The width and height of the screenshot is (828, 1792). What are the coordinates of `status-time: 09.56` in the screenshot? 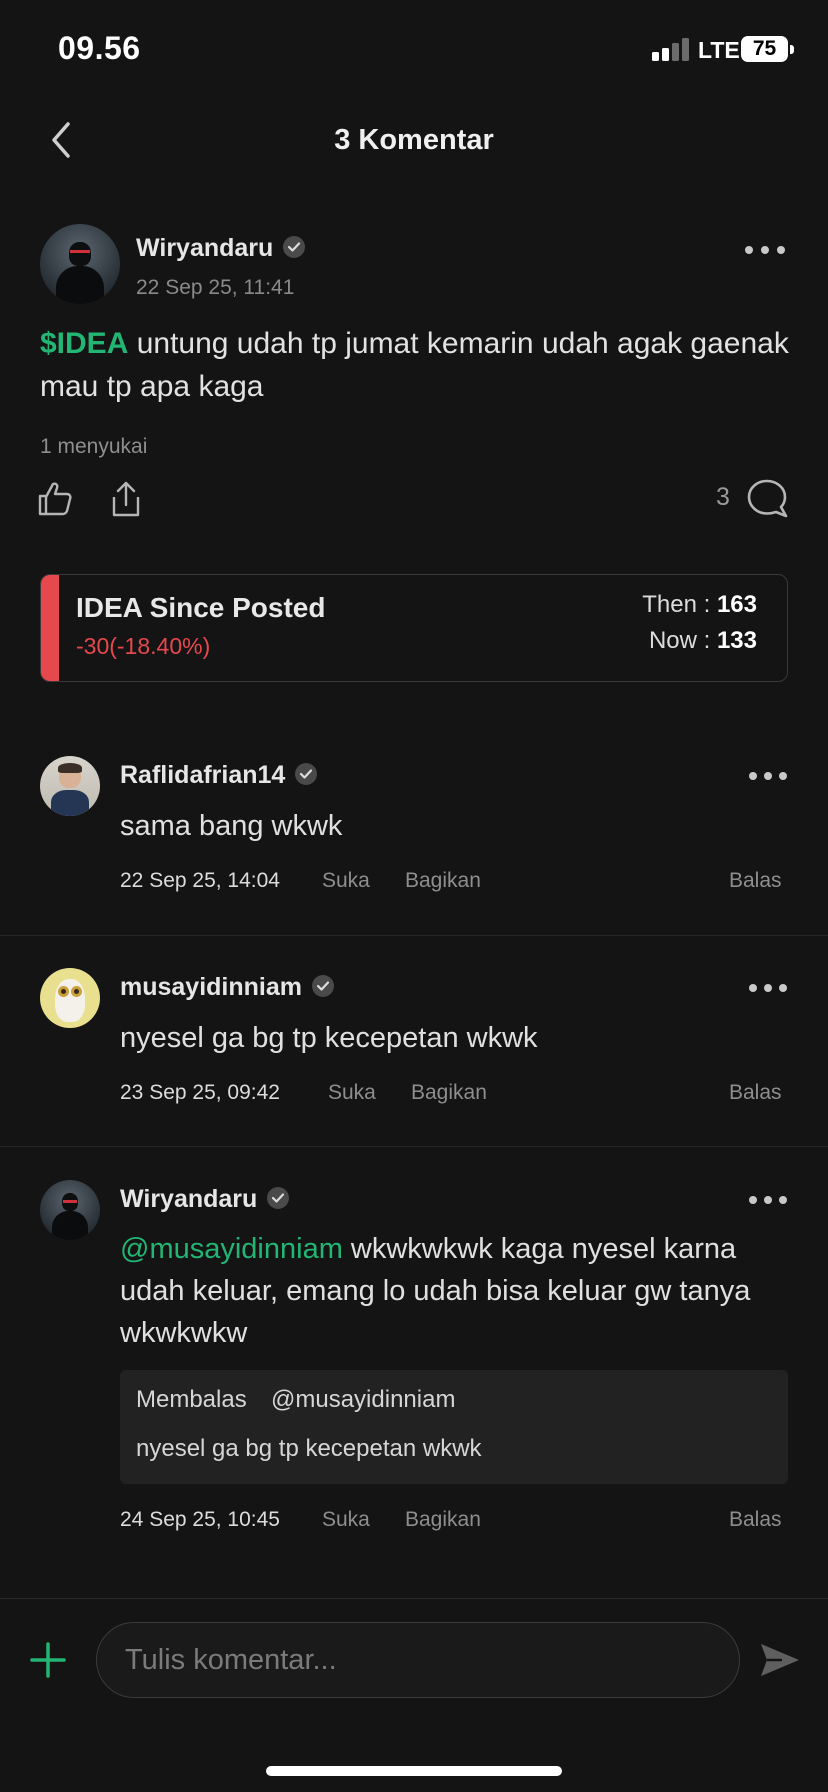 It's located at (99, 48).